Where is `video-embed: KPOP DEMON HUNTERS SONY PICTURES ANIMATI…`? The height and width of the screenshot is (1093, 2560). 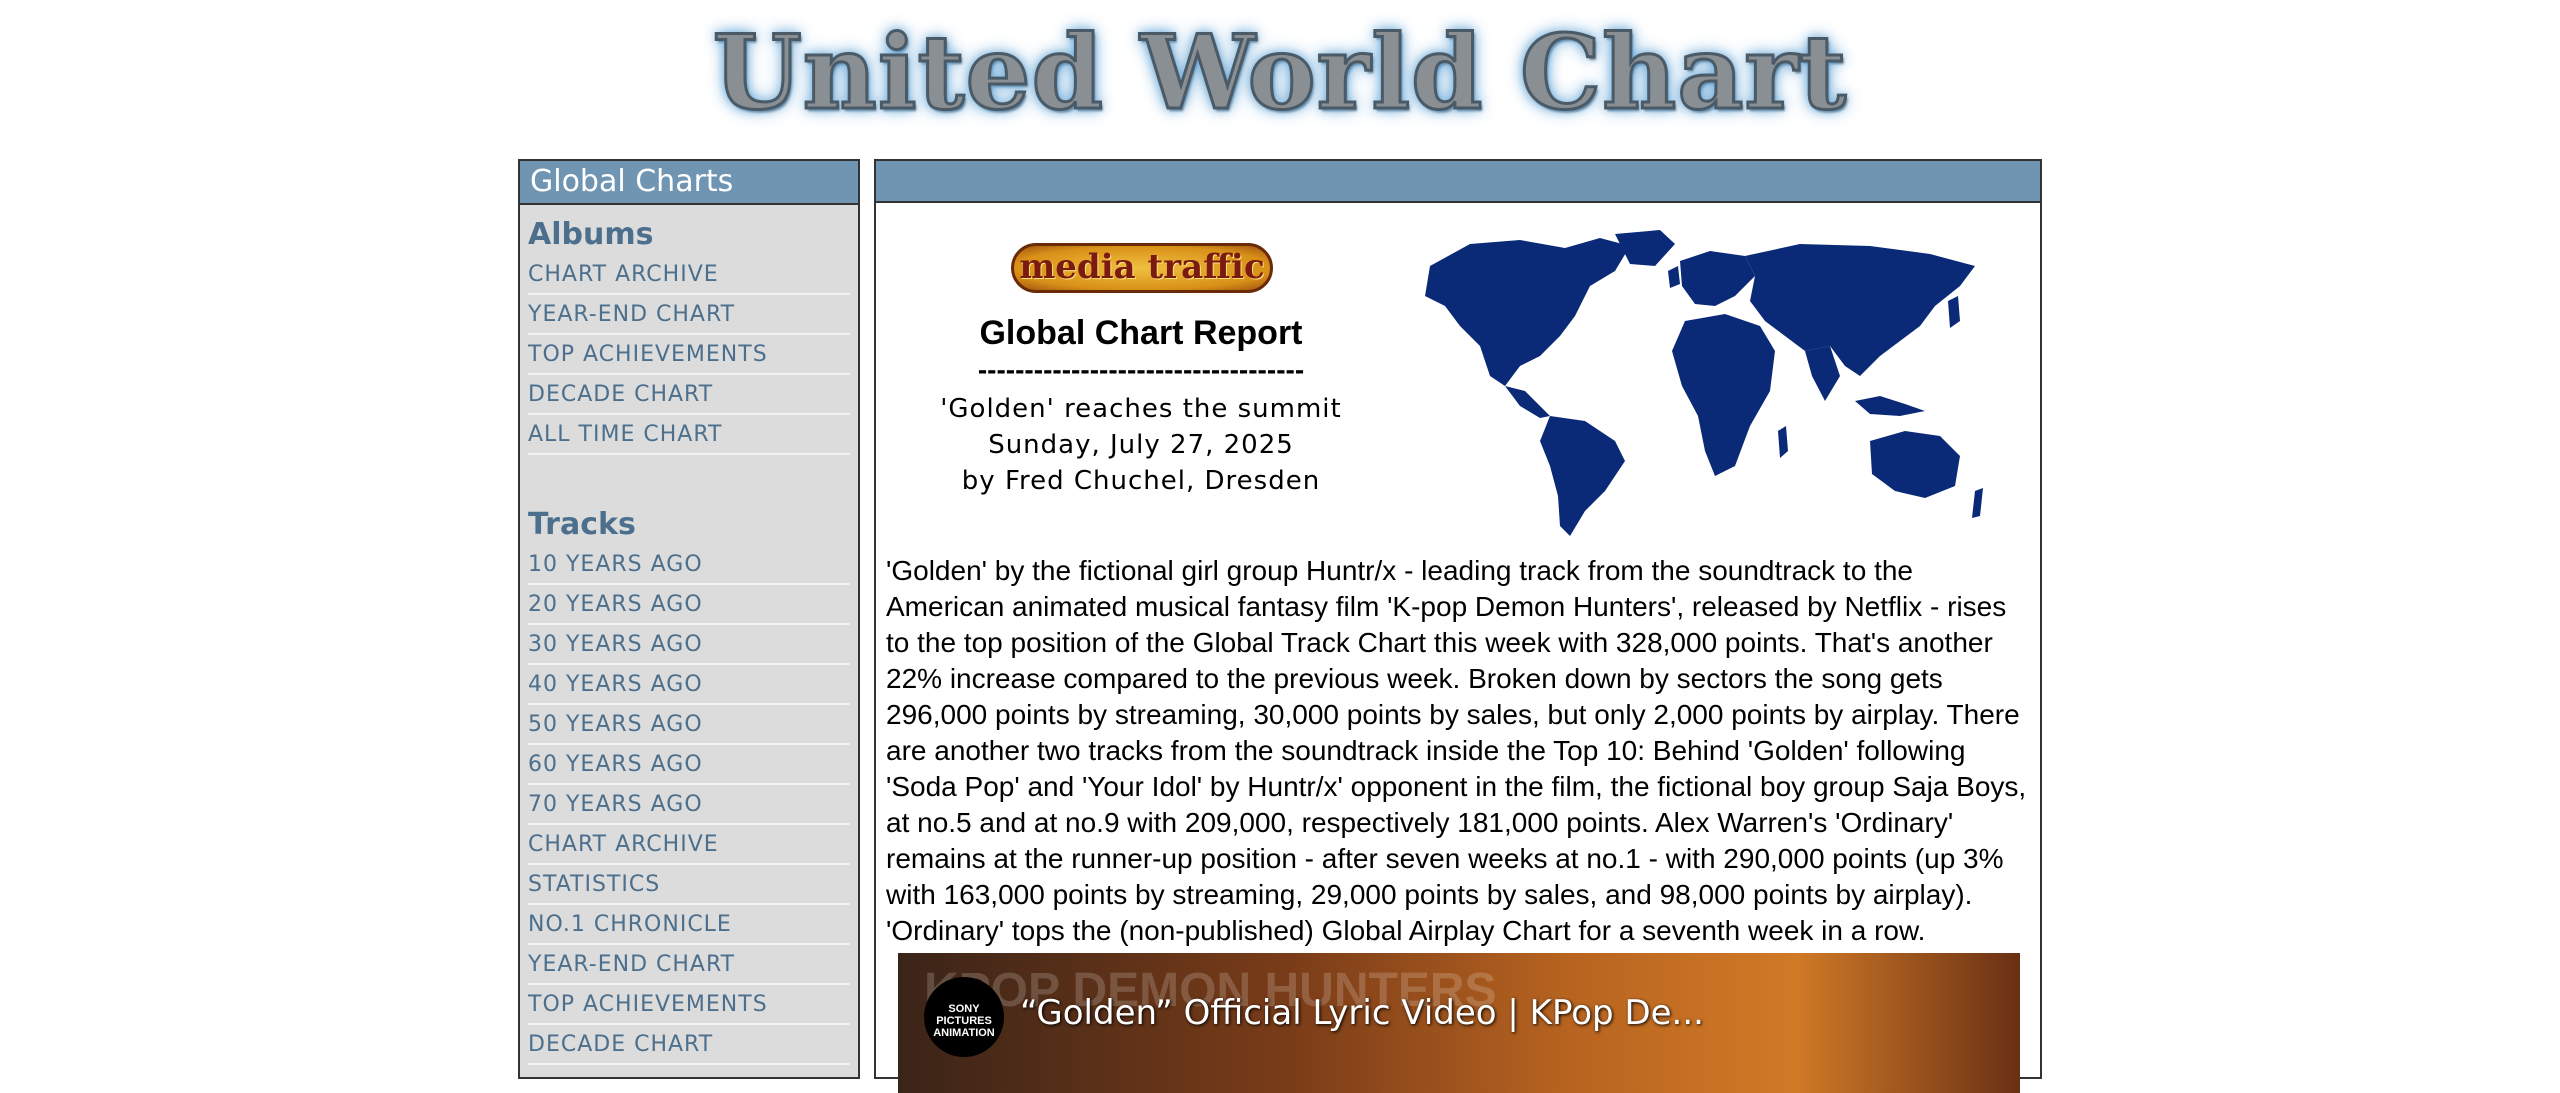
video-embed: KPOP DEMON HUNTERS SONY PICTURES ANIMATI… is located at coordinates (1459, 1023).